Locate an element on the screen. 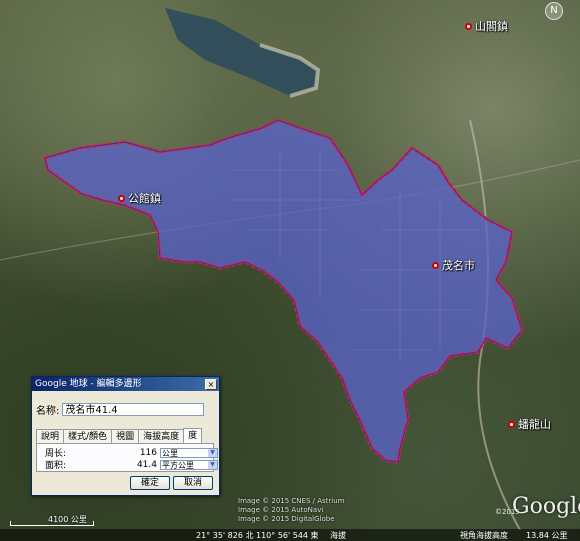 The width and height of the screenshot is (580, 541). area-unit-select: 平方公里 ▼ is located at coordinates (189, 464).